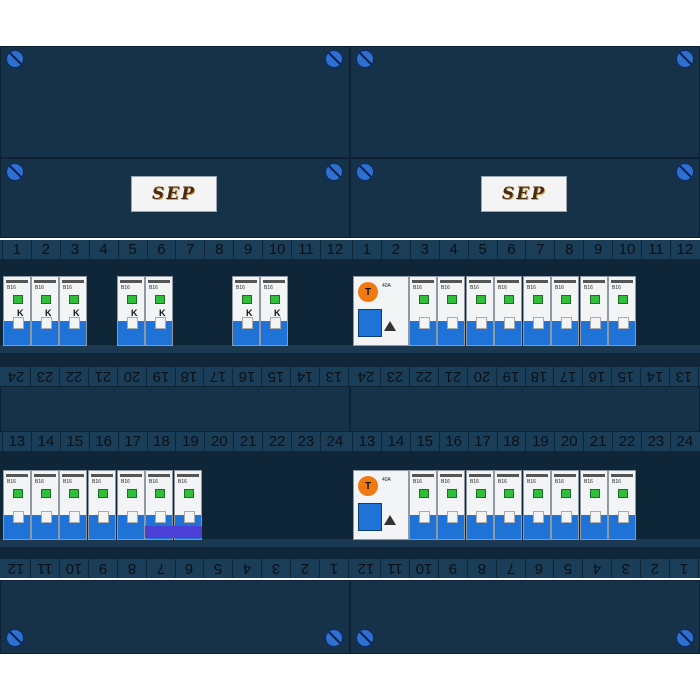  I want to click on slot-number: 6, so click(161, 249).